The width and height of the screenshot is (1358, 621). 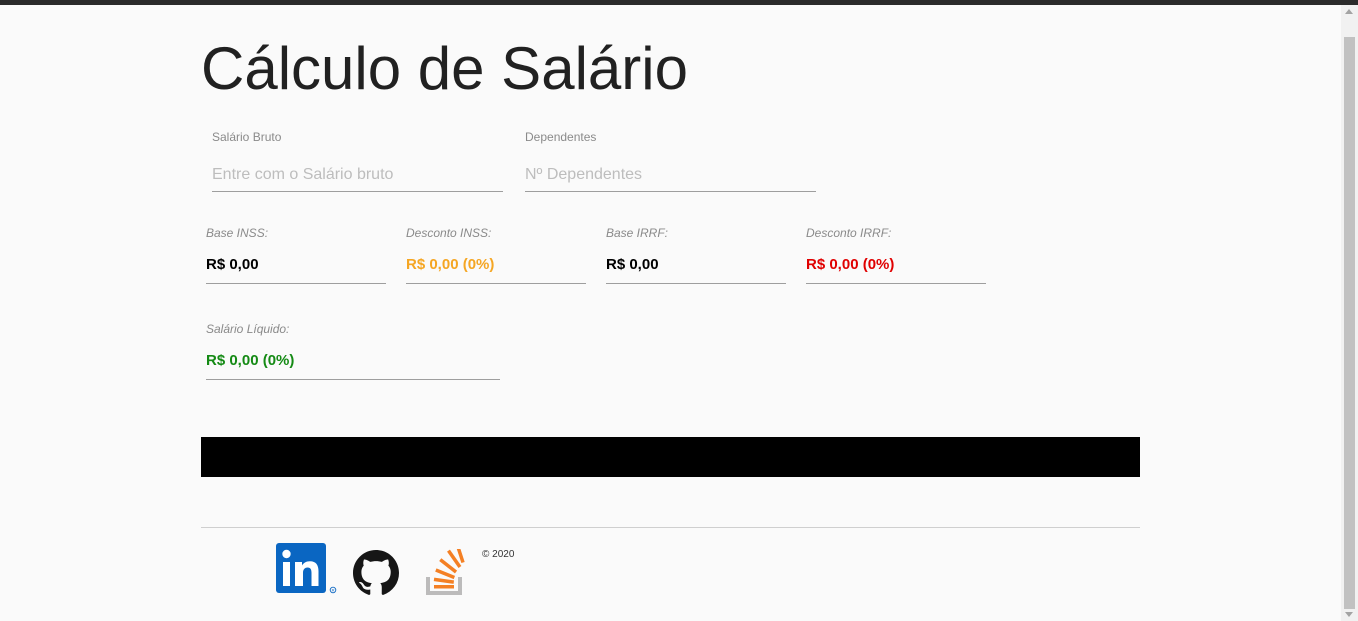 What do you see at coordinates (357, 175) in the screenshot?
I see `salario-bruto-input` at bounding box center [357, 175].